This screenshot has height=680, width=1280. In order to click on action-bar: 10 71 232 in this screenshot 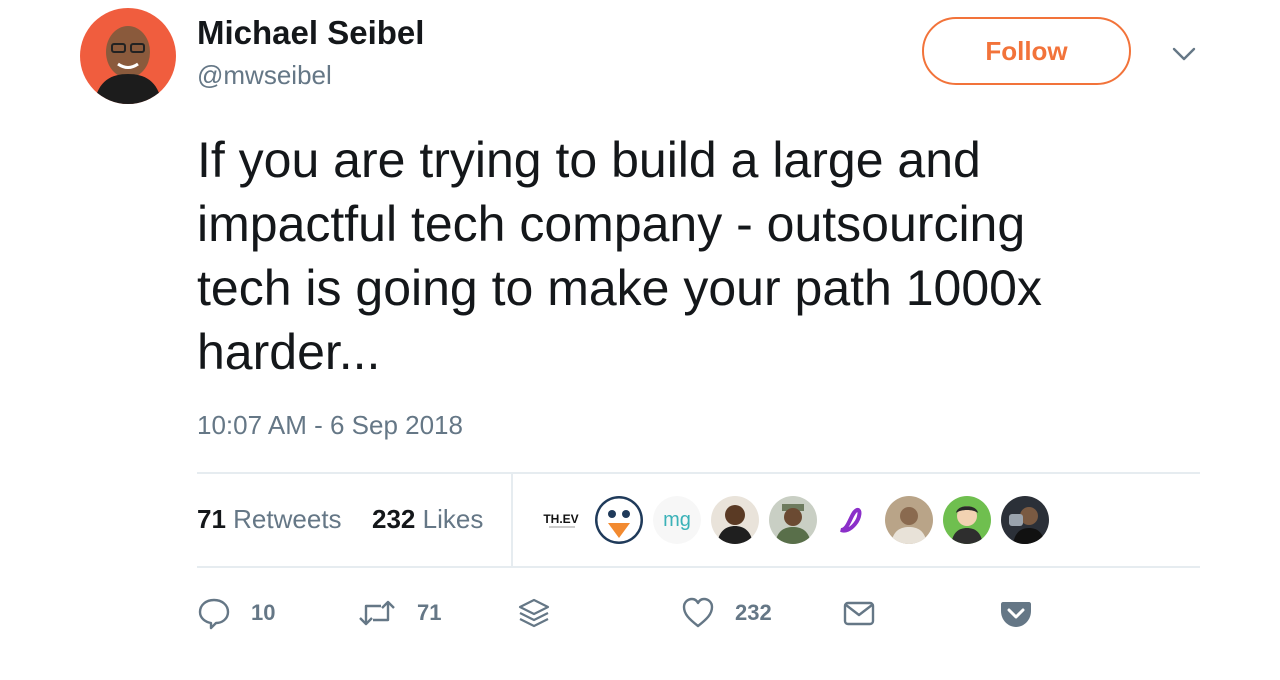, I will do `click(698, 613)`.